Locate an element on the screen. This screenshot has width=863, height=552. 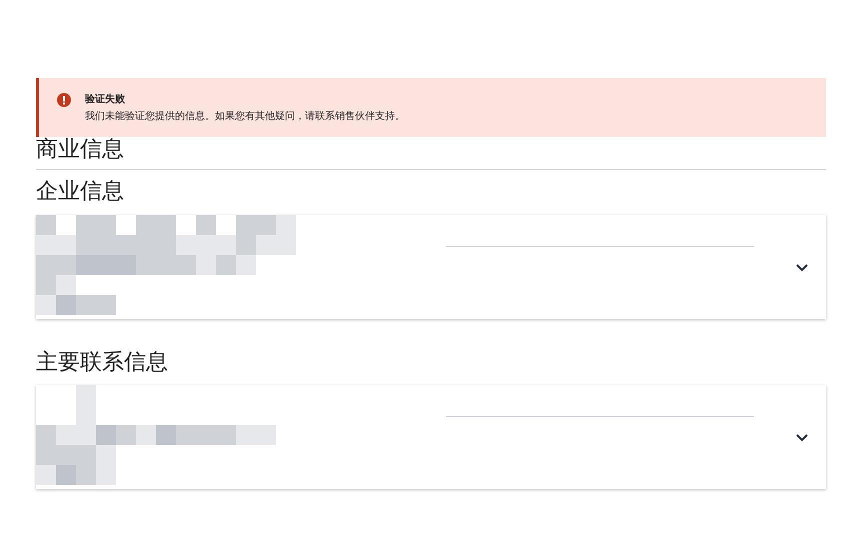
page-title: 商业信息 is located at coordinates (431, 153).